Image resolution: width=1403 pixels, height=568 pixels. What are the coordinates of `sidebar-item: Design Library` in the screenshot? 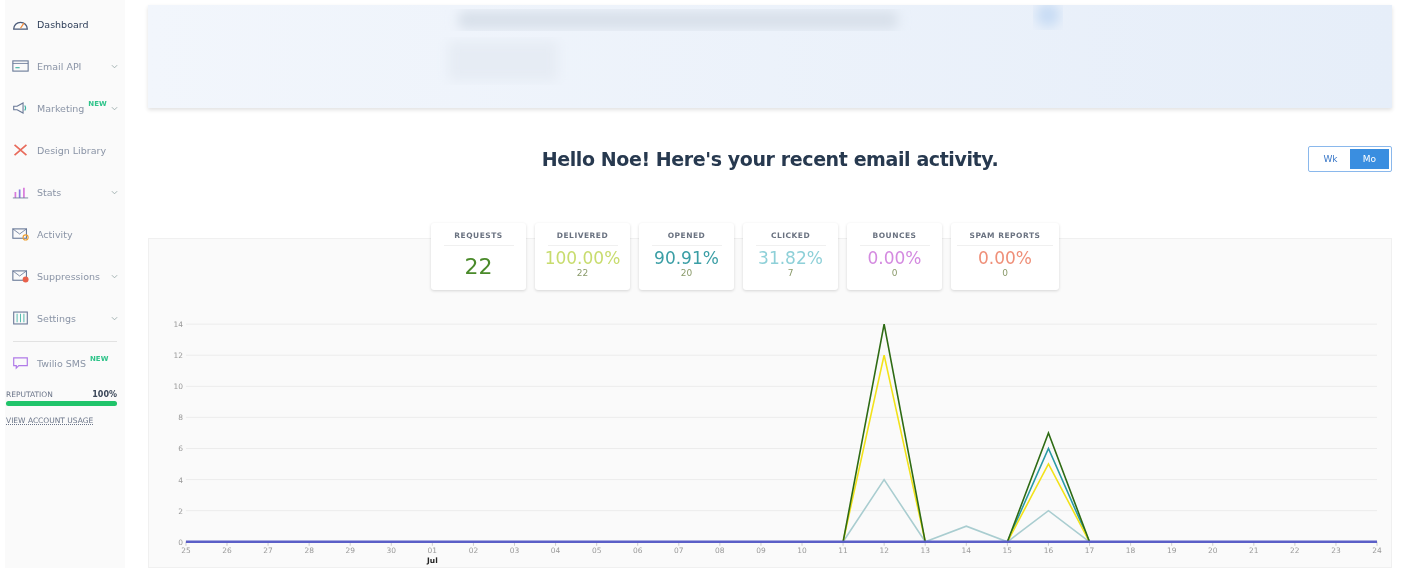 It's located at (65, 150).